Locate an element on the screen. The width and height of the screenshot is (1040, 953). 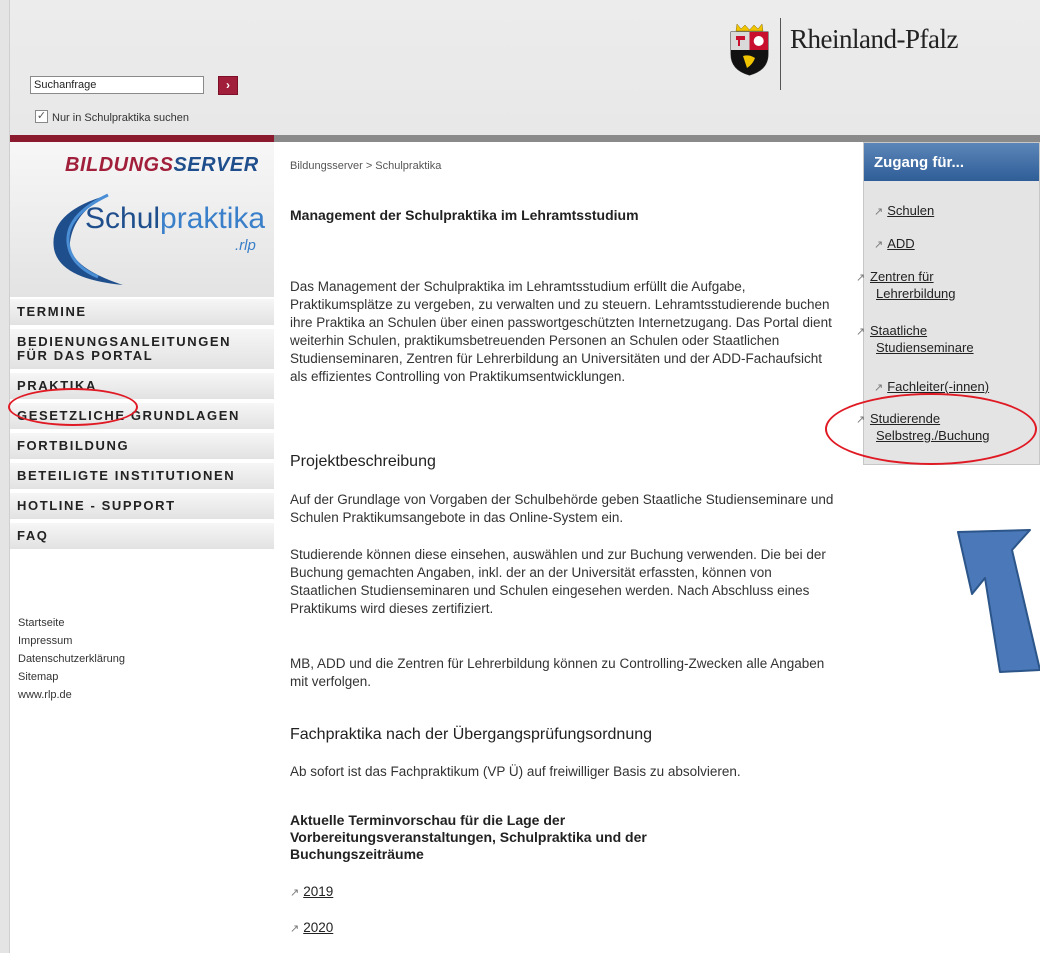
footer-link-startseite: Startseite is located at coordinates (71, 623).